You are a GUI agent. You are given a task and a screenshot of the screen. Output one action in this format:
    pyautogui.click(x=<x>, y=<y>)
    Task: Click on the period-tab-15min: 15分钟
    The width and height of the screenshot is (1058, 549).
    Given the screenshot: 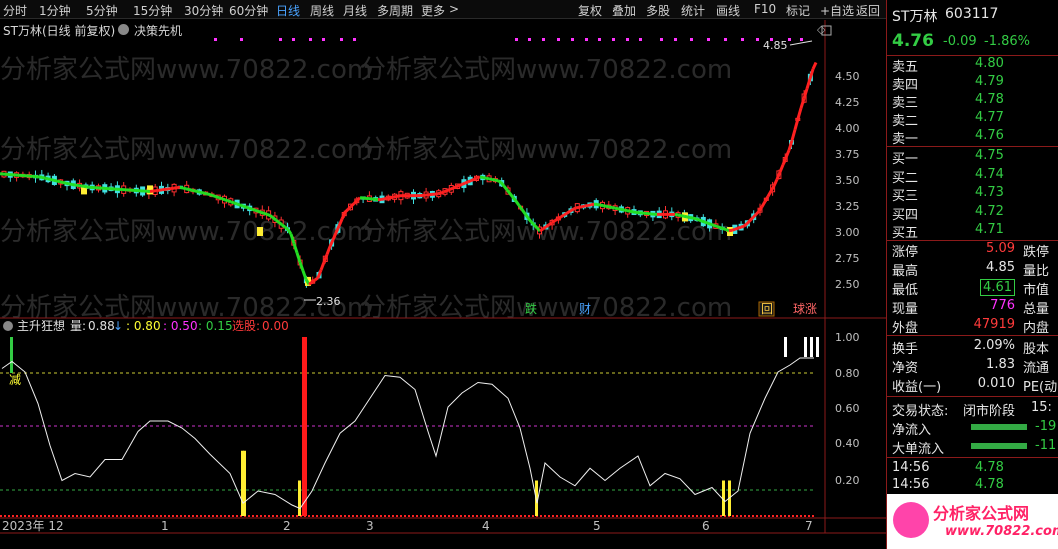 What is the action you would take?
    pyautogui.click(x=152, y=10)
    